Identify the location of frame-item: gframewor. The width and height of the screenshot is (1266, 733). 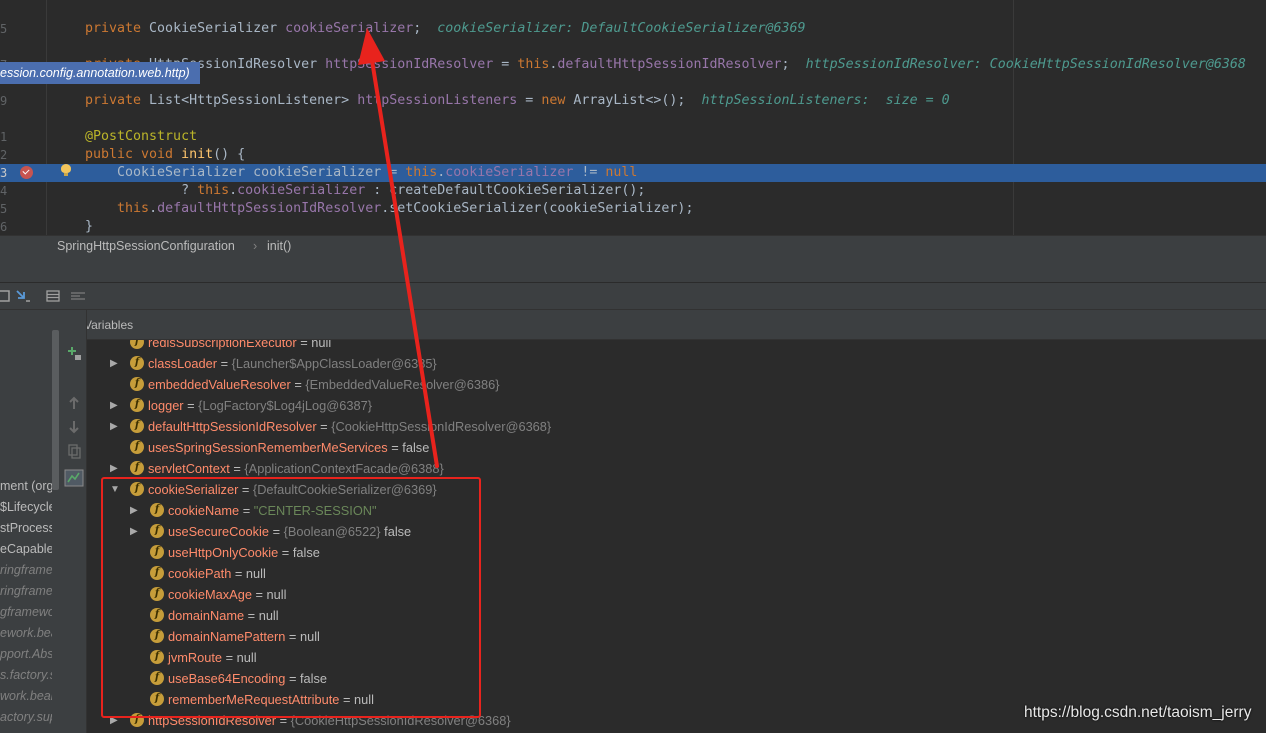
(26, 612).